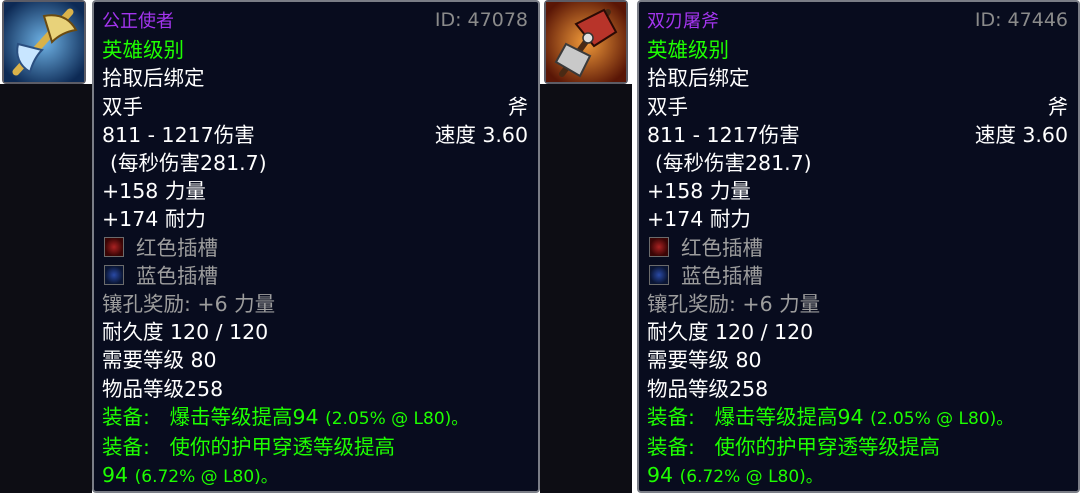 Image resolution: width=1080 pixels, height=493 pixels. Describe the element at coordinates (44, 42) in the screenshot. I see `golden-axe-icon` at that location.